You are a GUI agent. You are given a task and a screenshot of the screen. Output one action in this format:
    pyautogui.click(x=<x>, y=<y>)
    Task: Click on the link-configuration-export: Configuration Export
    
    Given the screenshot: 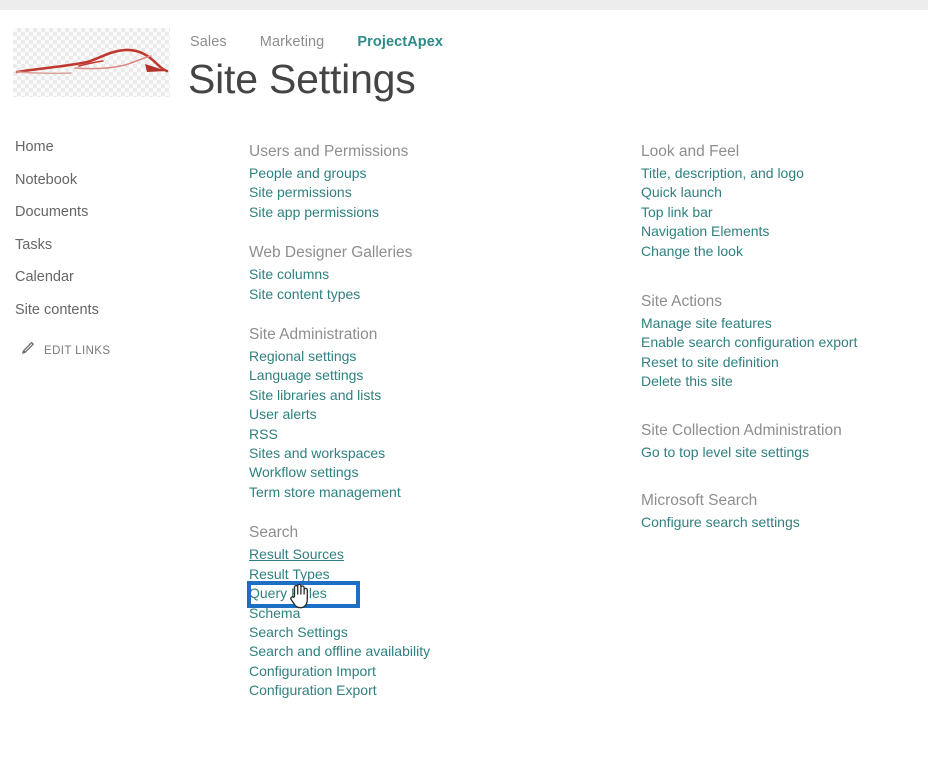 What is the action you would take?
    pyautogui.click(x=313, y=690)
    